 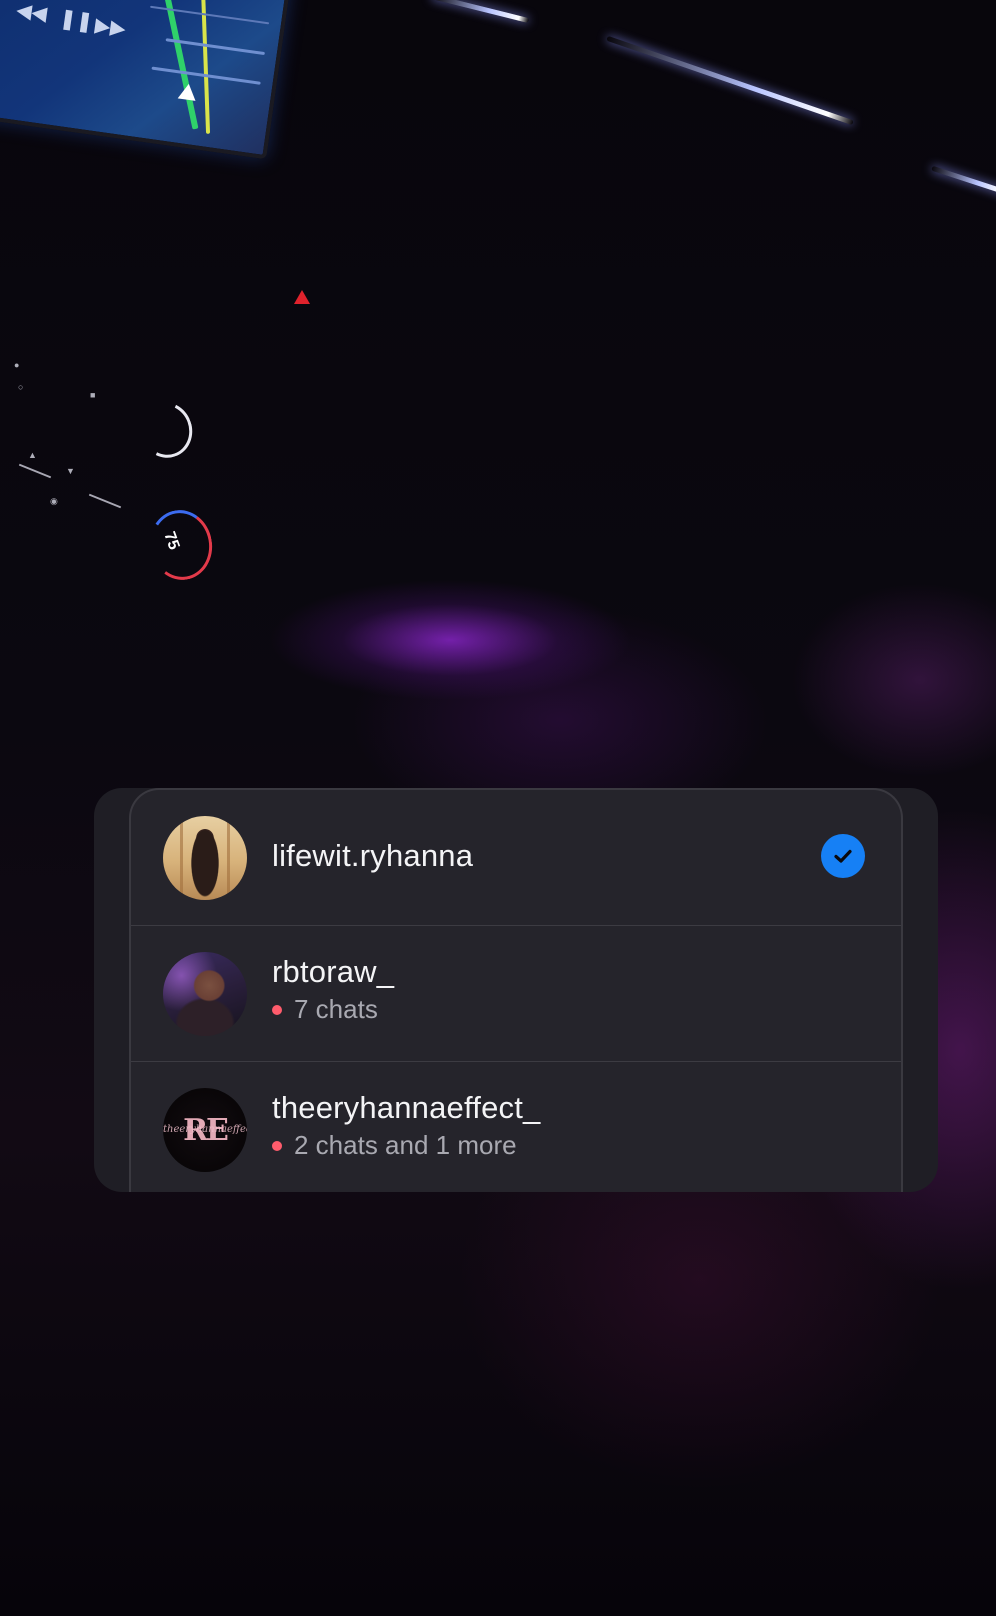 I want to click on dash-label: ▼, so click(x=70, y=471).